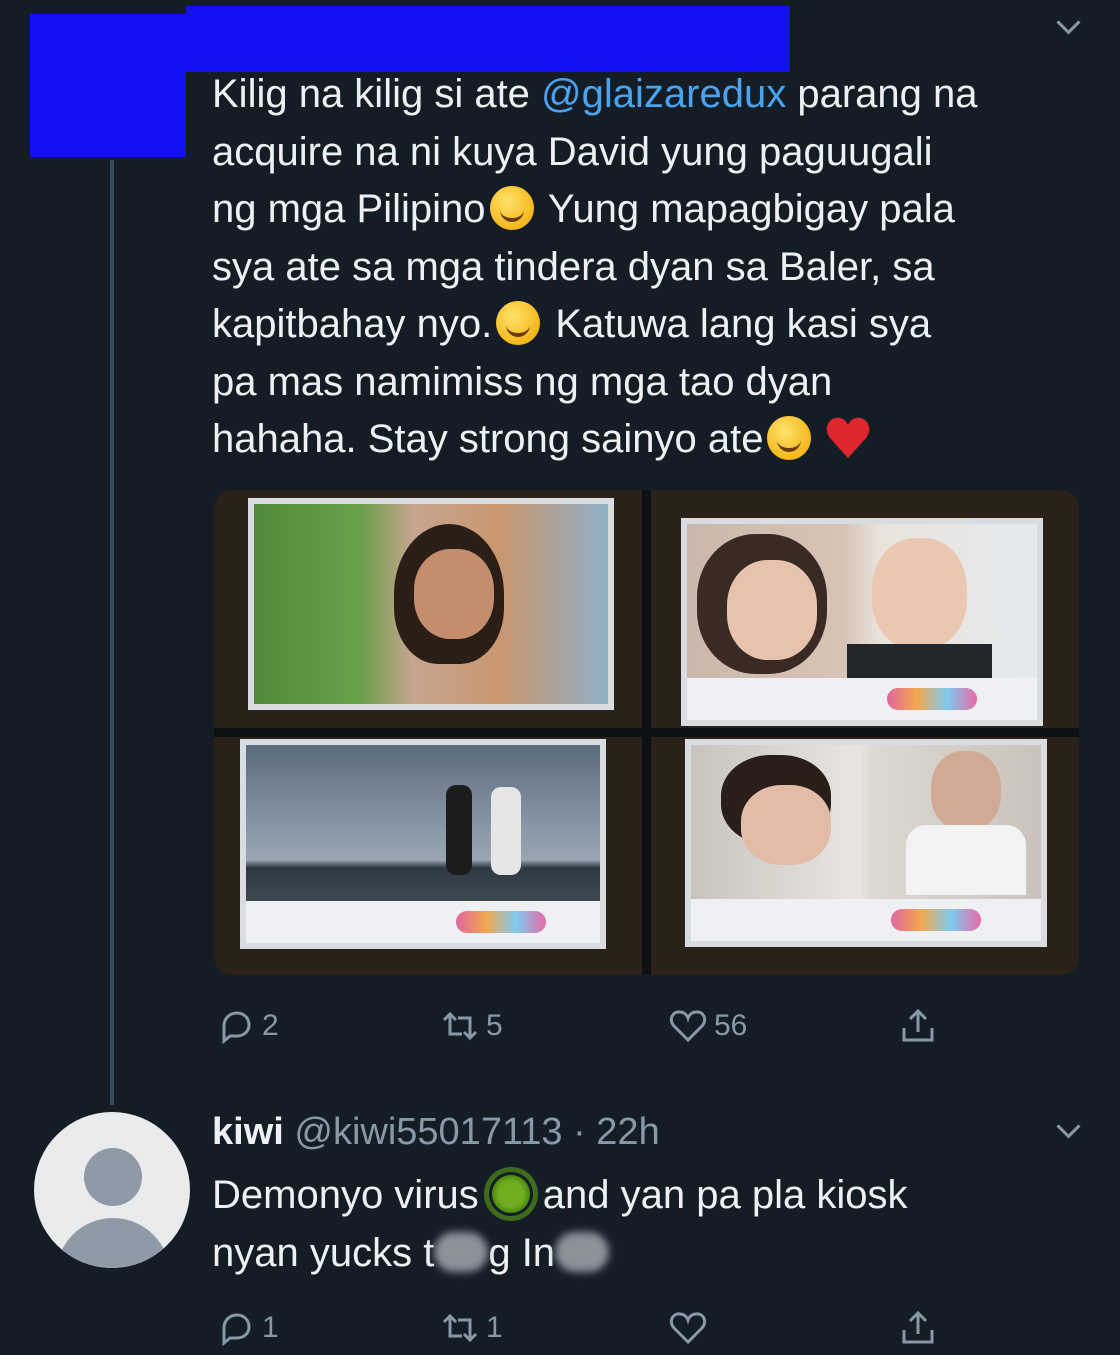  Describe the element at coordinates (428, 1132) in the screenshot. I see `reply-author-handle: @kiwi55017113` at that location.